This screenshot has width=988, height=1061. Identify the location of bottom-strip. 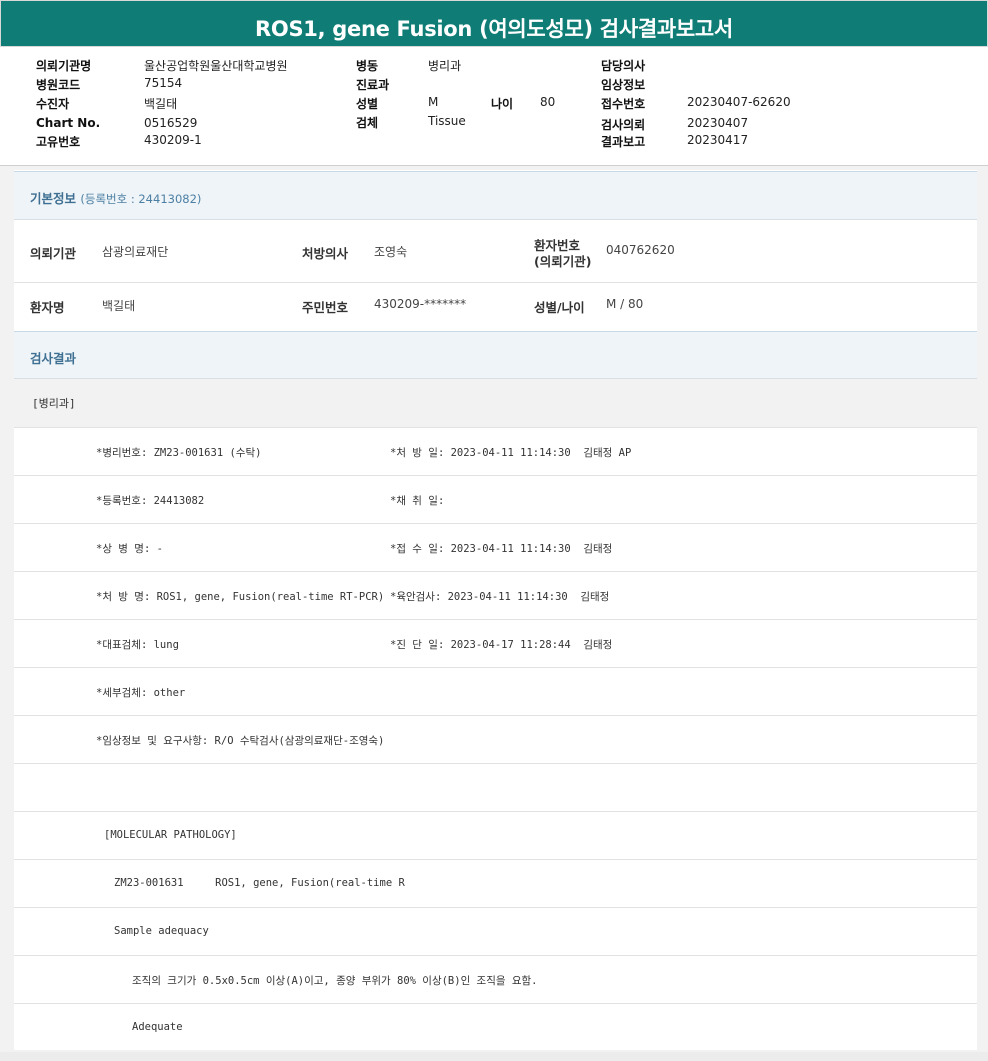
(494, 1056).